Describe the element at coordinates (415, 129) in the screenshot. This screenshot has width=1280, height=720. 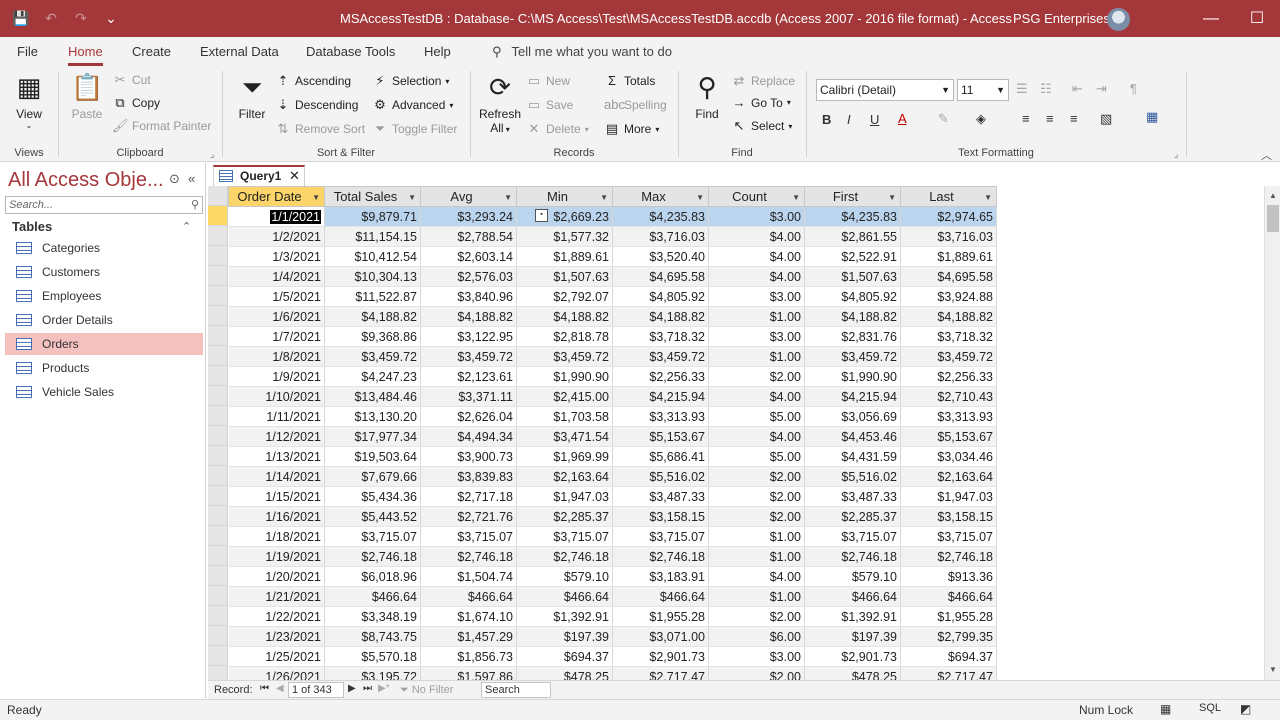
I see `toggle-filter-button: ⏷ Toggle Filter` at that location.